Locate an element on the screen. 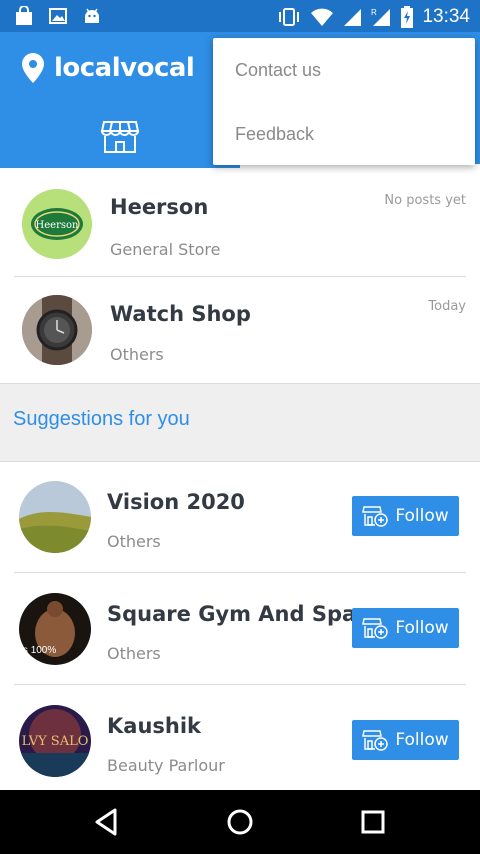 The width and height of the screenshot is (480, 854). signal-roaming-icon: R is located at coordinates (381, 17).